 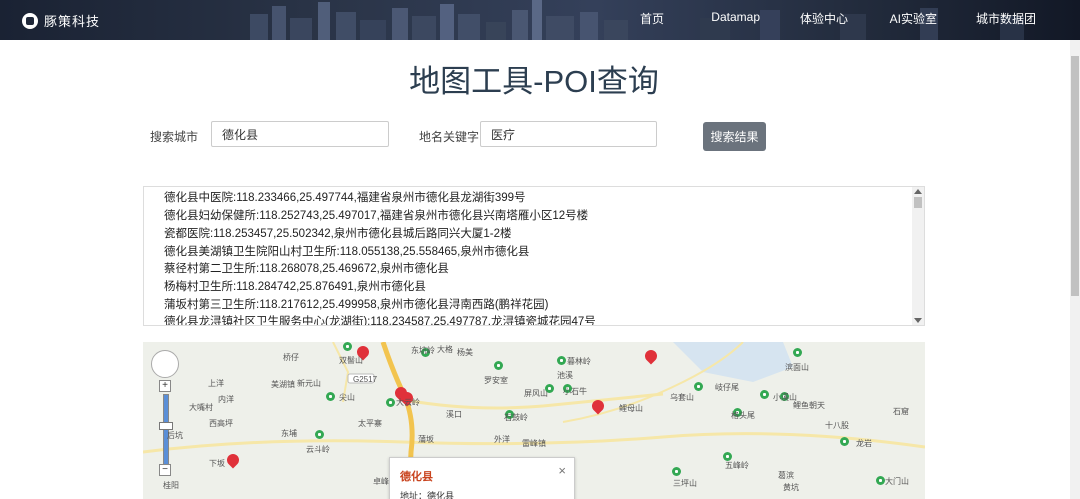 I want to click on page-scrollbar-thumb, so click(x=1075, y=176).